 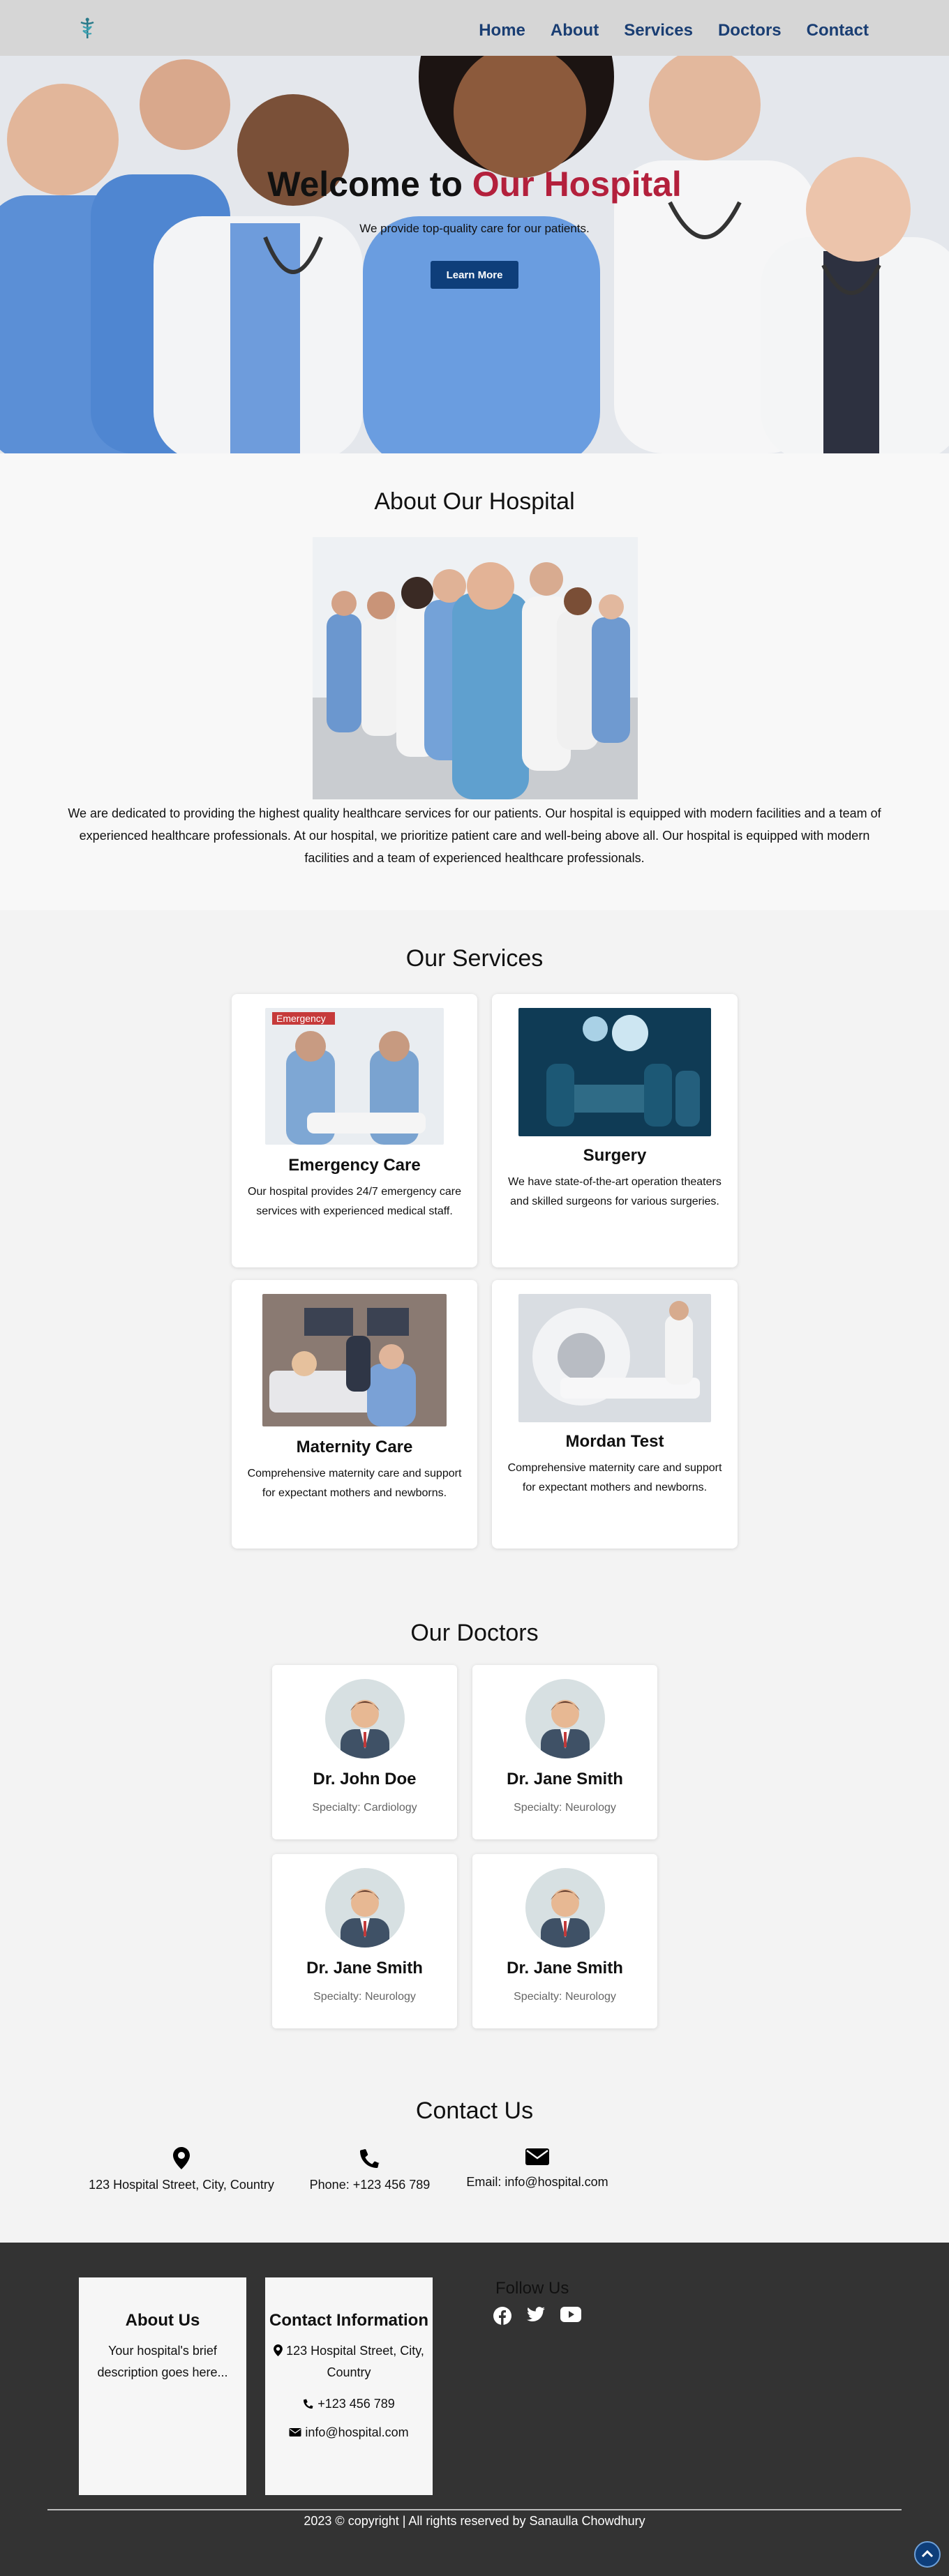 What do you see at coordinates (537, 2168) in the screenshot?
I see `contact-email: Email: info@hospital.com` at bounding box center [537, 2168].